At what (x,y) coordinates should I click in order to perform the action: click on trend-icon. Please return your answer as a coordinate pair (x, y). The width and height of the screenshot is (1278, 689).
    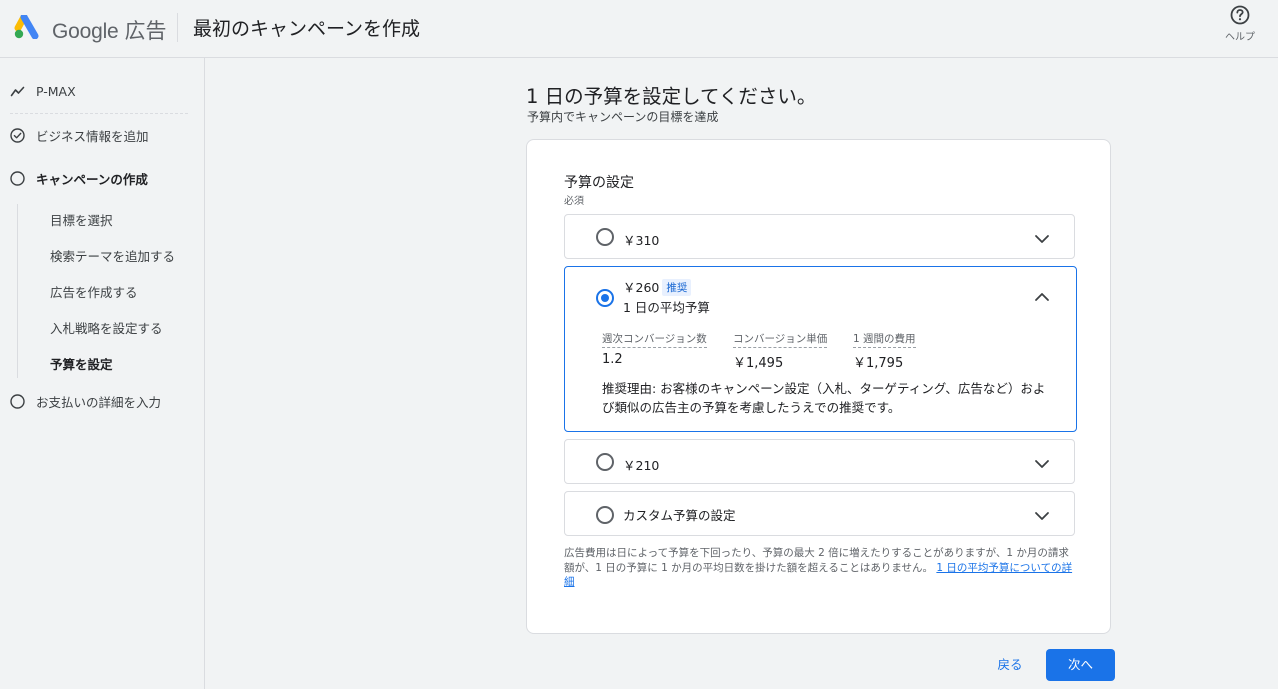
    Looking at the image, I should click on (17, 91).